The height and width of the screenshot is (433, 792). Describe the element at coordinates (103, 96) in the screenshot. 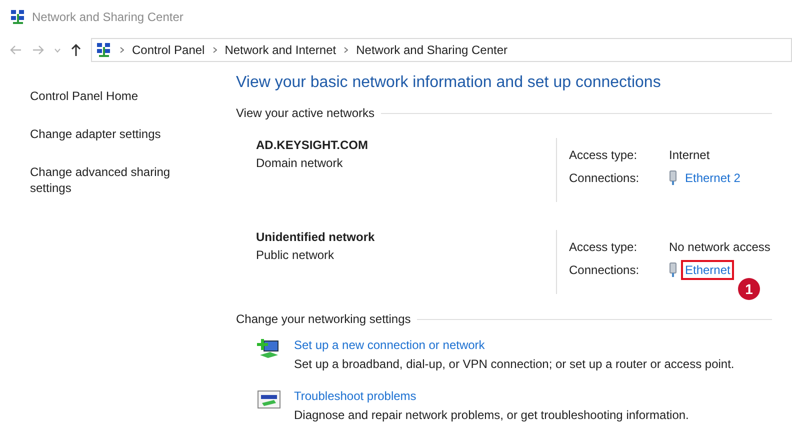

I see `sidebar-link: Control Panel Home` at that location.